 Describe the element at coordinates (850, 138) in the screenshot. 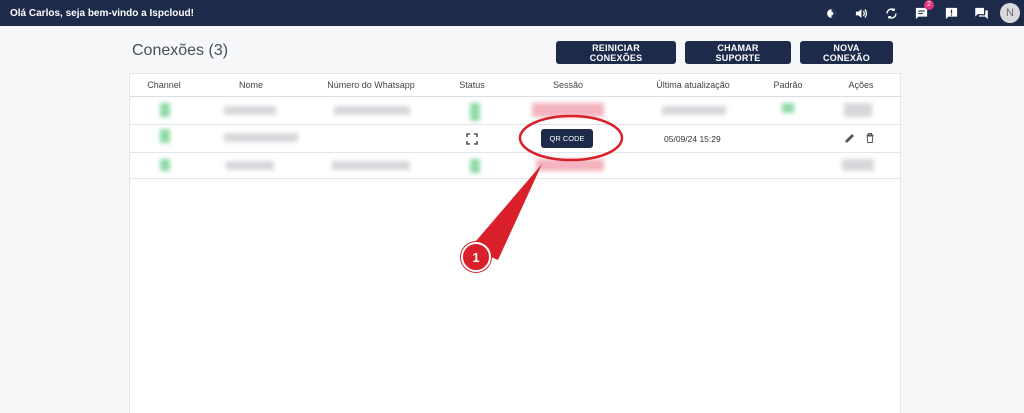

I see `edit-icon` at that location.